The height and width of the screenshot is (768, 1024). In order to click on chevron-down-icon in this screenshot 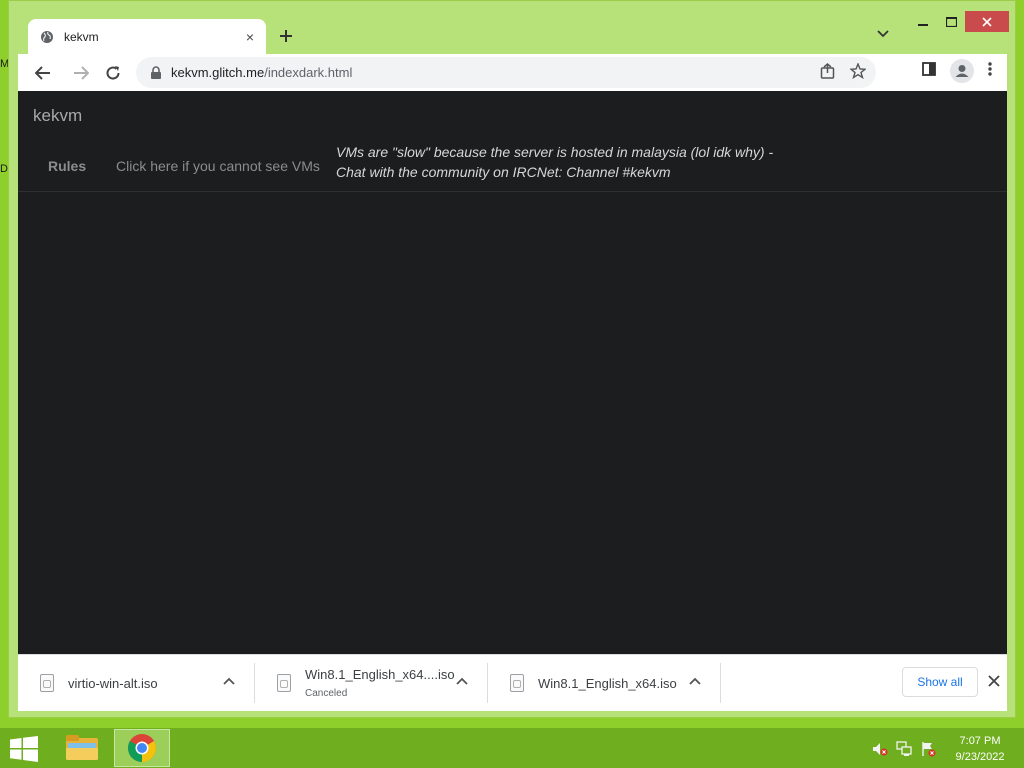, I will do `click(883, 34)`.